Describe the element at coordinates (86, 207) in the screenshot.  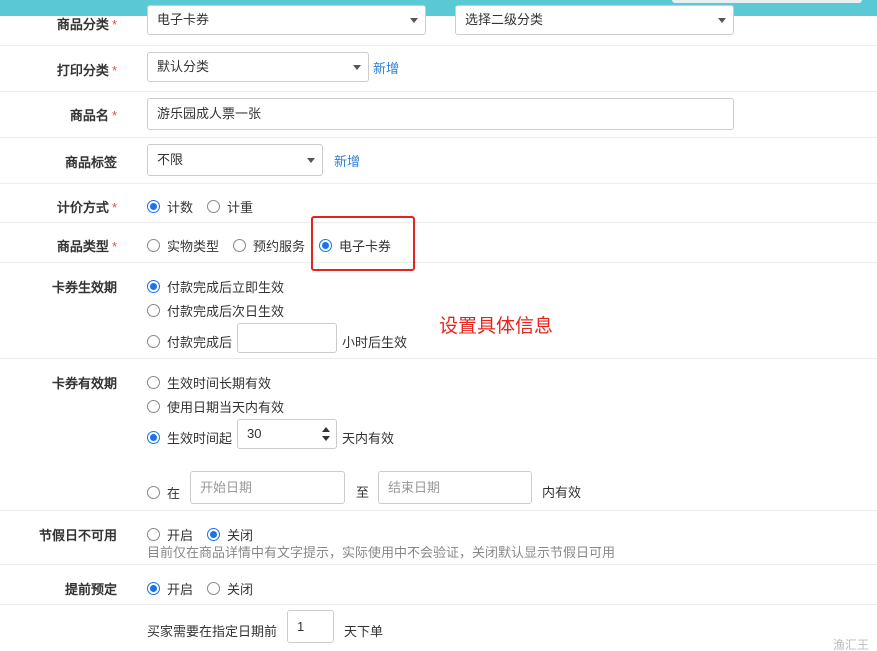
I see `pricing-label: 计价方式 *` at that location.